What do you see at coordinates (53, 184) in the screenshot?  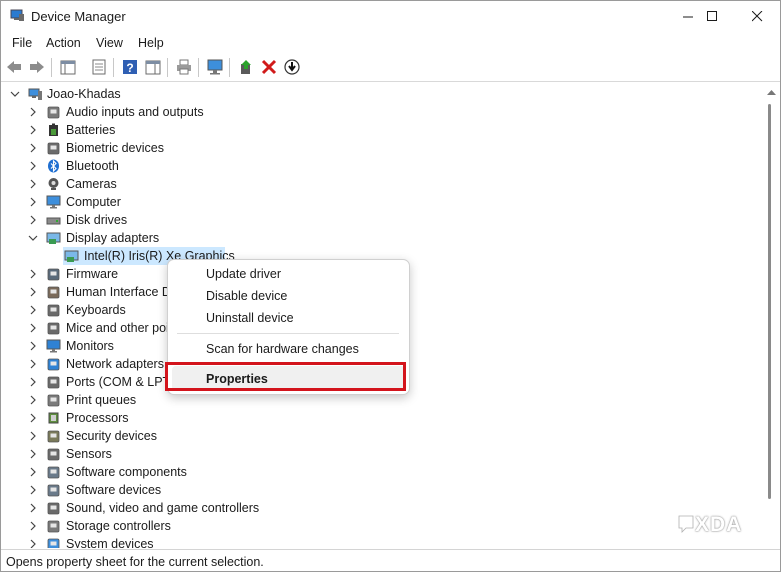 I see `camera-icon` at bounding box center [53, 184].